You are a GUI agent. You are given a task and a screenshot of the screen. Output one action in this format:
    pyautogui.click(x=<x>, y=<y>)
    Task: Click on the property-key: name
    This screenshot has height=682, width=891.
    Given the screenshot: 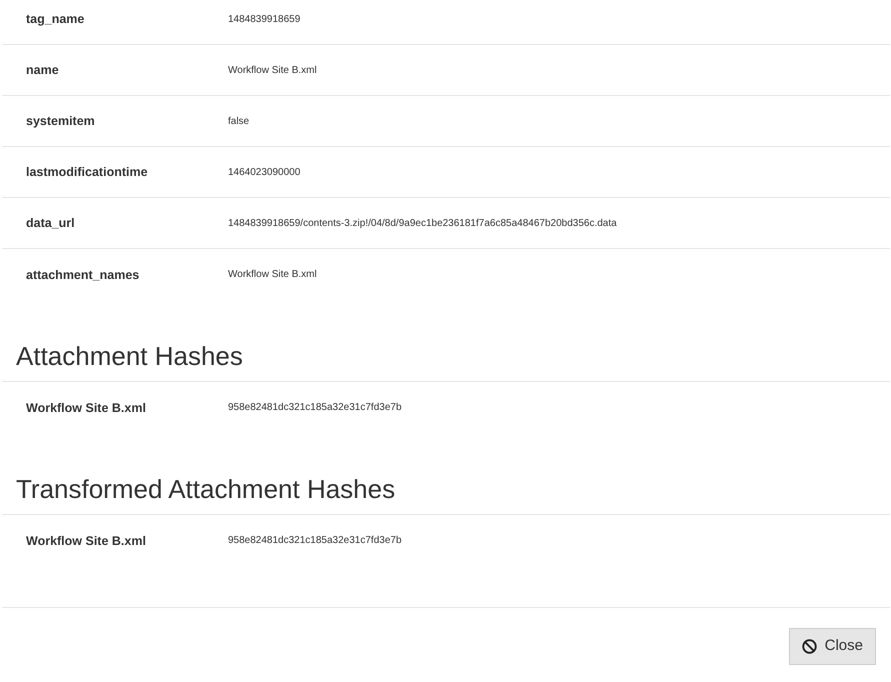 What is the action you would take?
    pyautogui.click(x=42, y=70)
    